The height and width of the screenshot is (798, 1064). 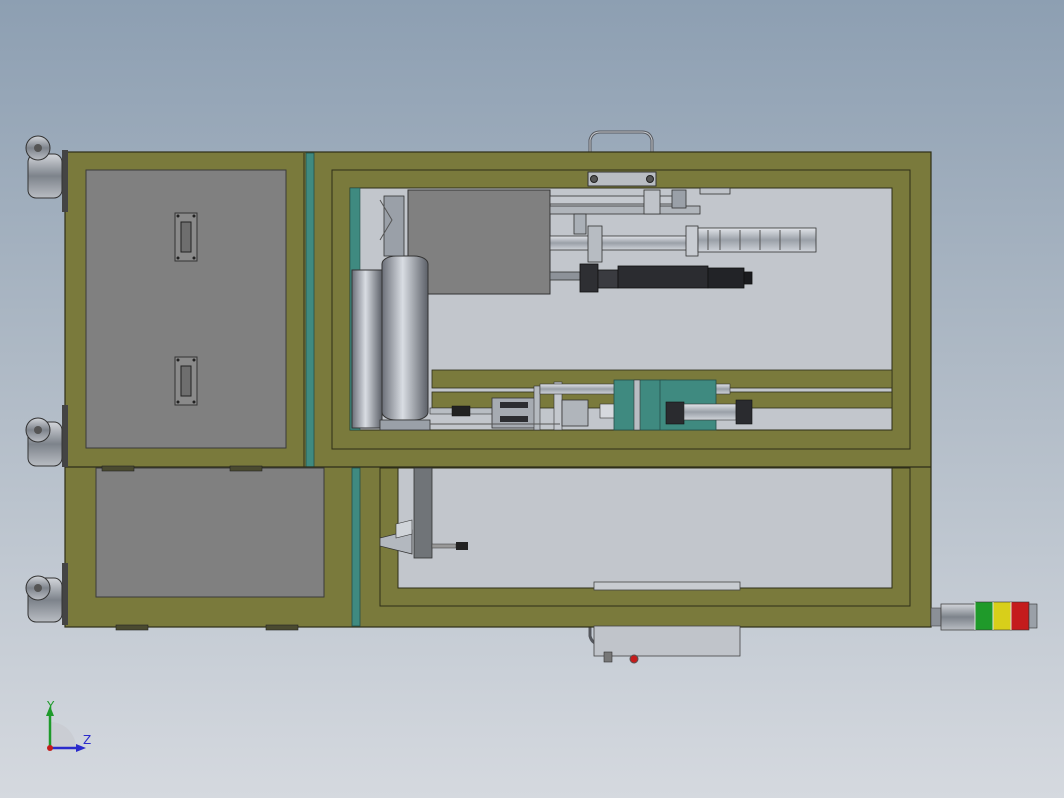 What do you see at coordinates (621, 141) in the screenshot?
I see `handle-top` at bounding box center [621, 141].